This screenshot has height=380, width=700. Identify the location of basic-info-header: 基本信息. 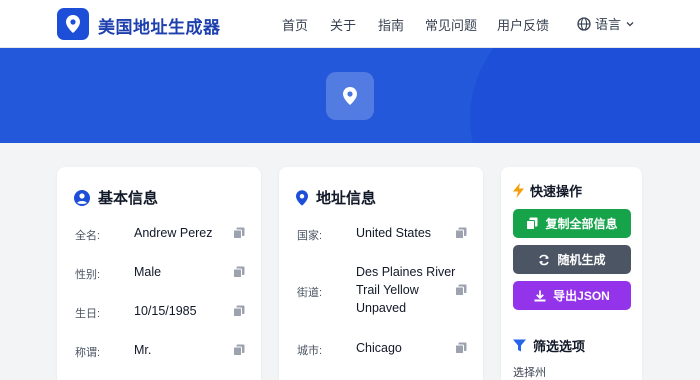
(116, 197).